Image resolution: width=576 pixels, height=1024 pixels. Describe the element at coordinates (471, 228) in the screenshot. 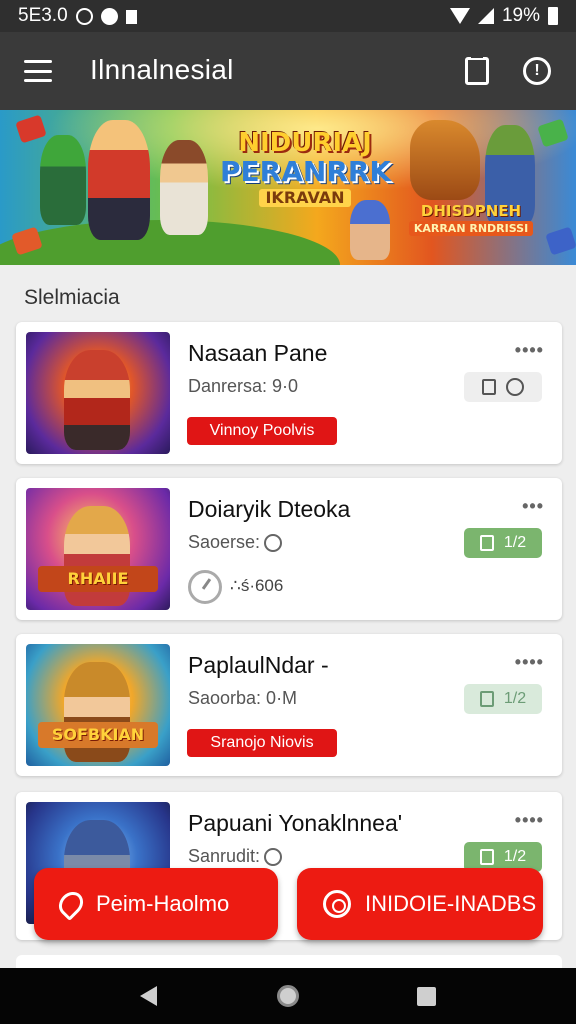

I see `banner-brand-line2: KARRAN RNDRISSI` at that location.